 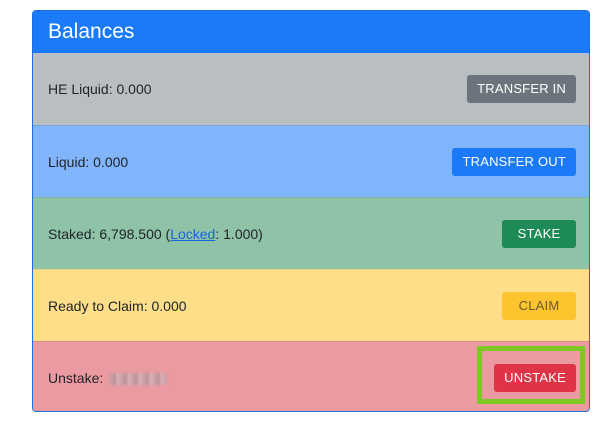 I want to click on he-liquid-balance: HE Liquid: 0.000, so click(x=100, y=89).